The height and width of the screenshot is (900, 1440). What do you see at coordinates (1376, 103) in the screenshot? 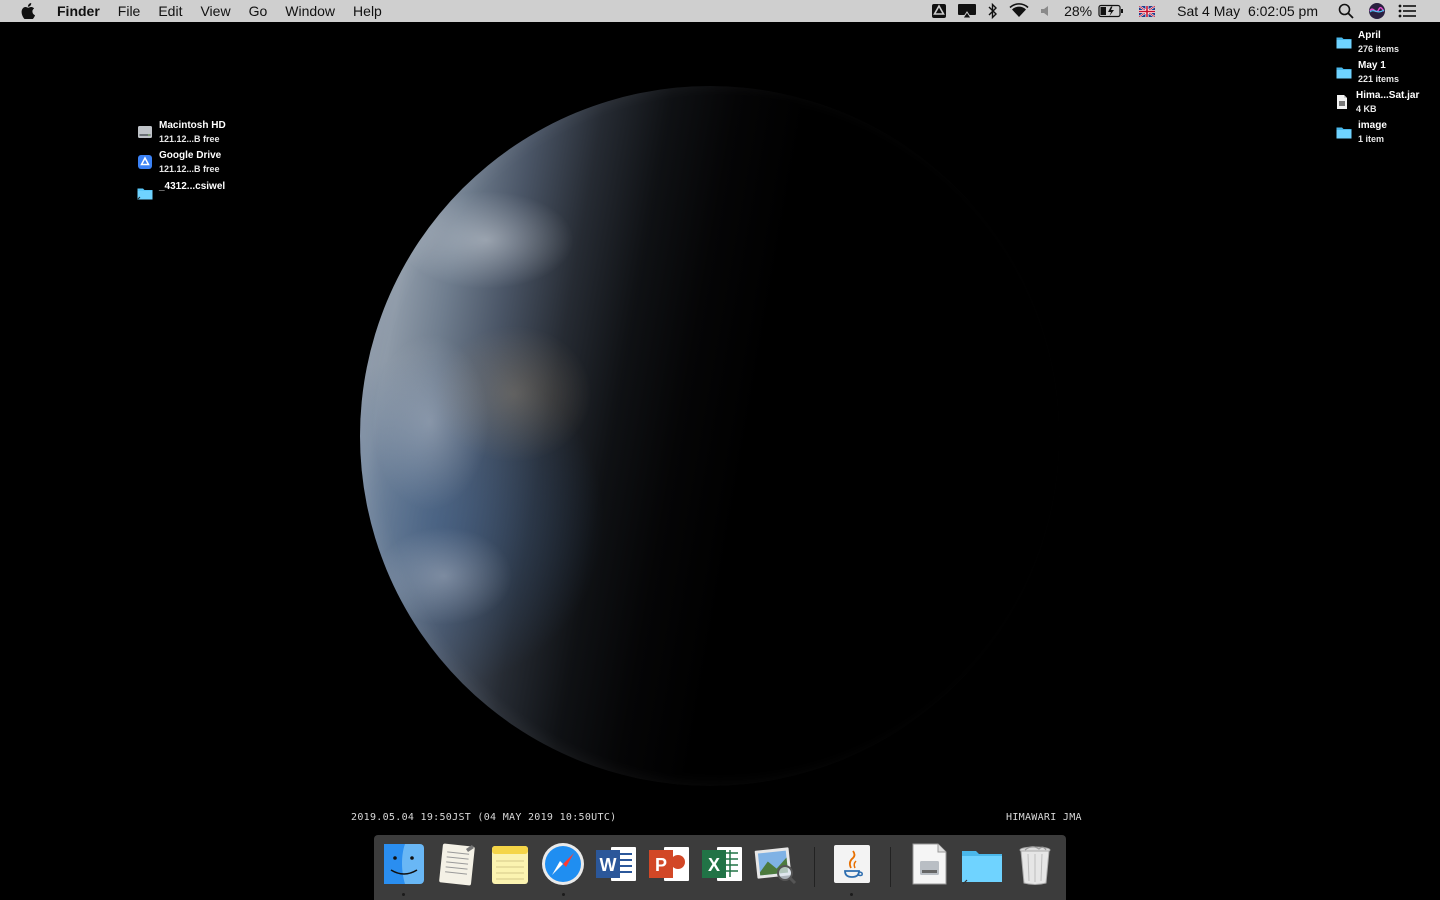
I see `desktop-item-hima-sat-jar: Hima...Sat.jar 4 KB` at bounding box center [1376, 103].